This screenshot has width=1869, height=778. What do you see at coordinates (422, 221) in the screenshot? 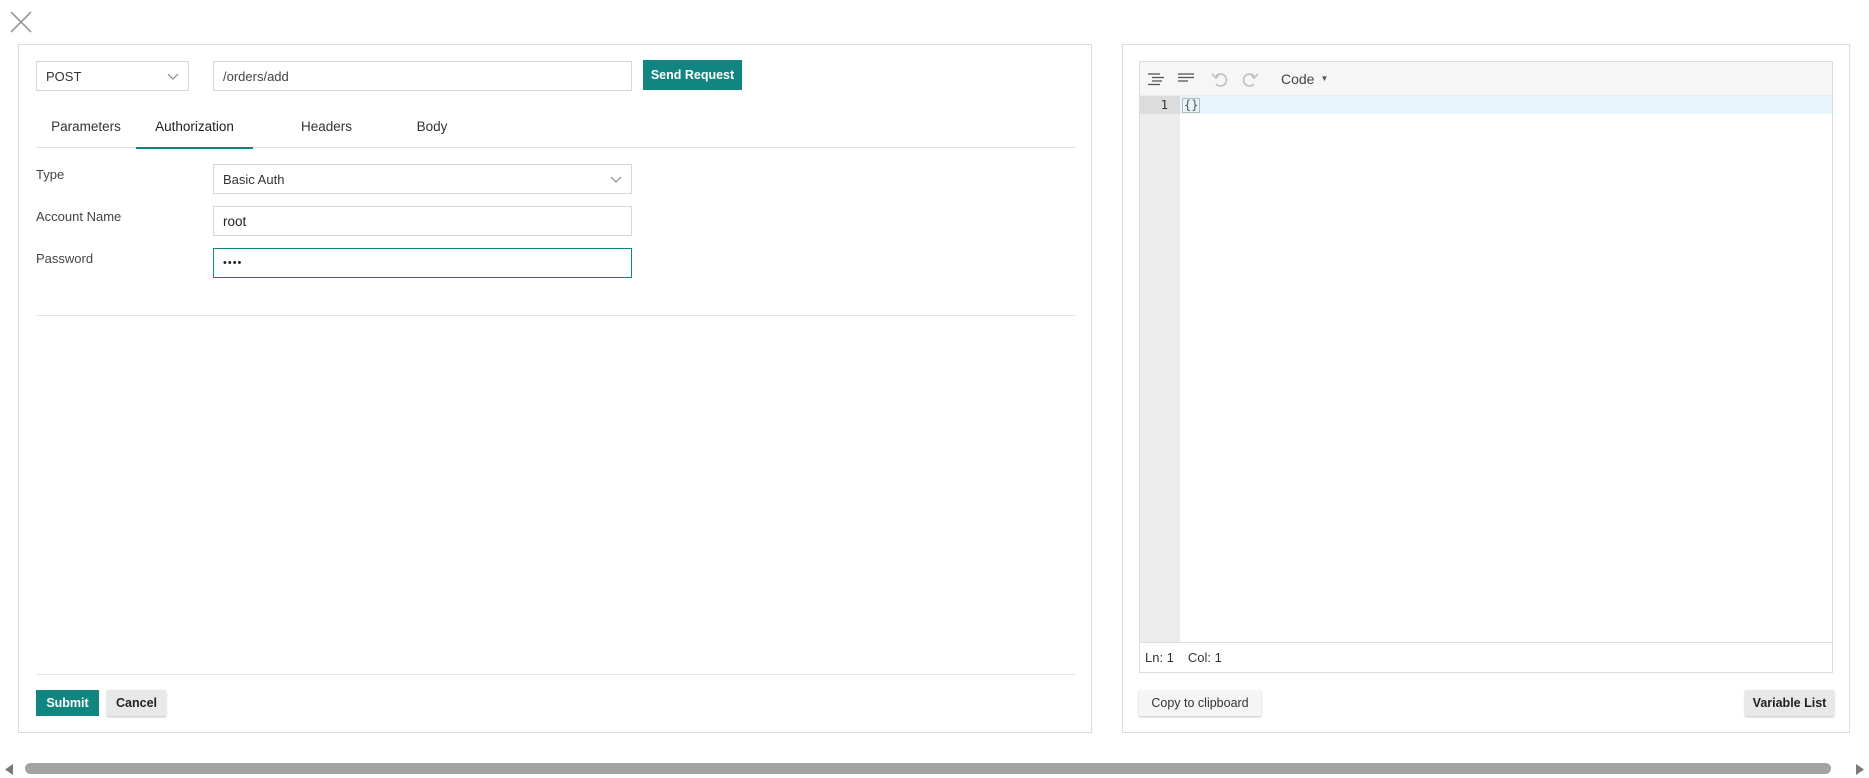
I see `account-name-field: root` at bounding box center [422, 221].